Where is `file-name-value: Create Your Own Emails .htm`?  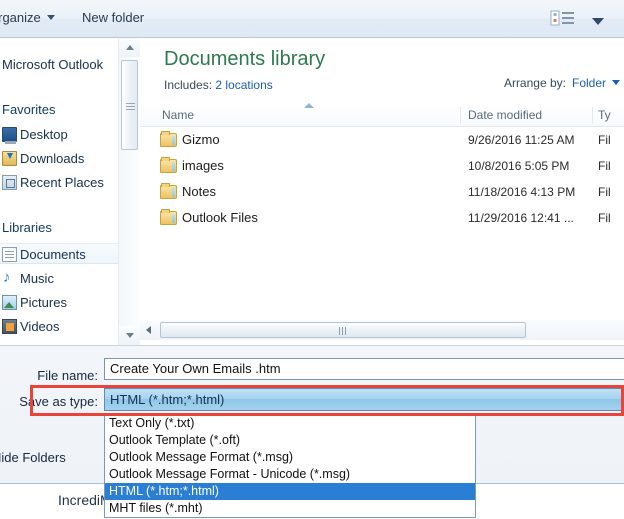
file-name-value: Create Your Own Emails .htm is located at coordinates (195, 368).